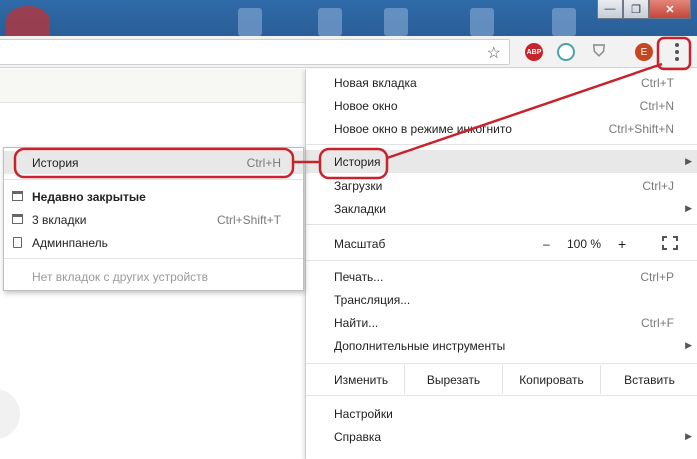 The height and width of the screenshot is (459, 697). I want to click on zoom-out-button: –, so click(546, 244).